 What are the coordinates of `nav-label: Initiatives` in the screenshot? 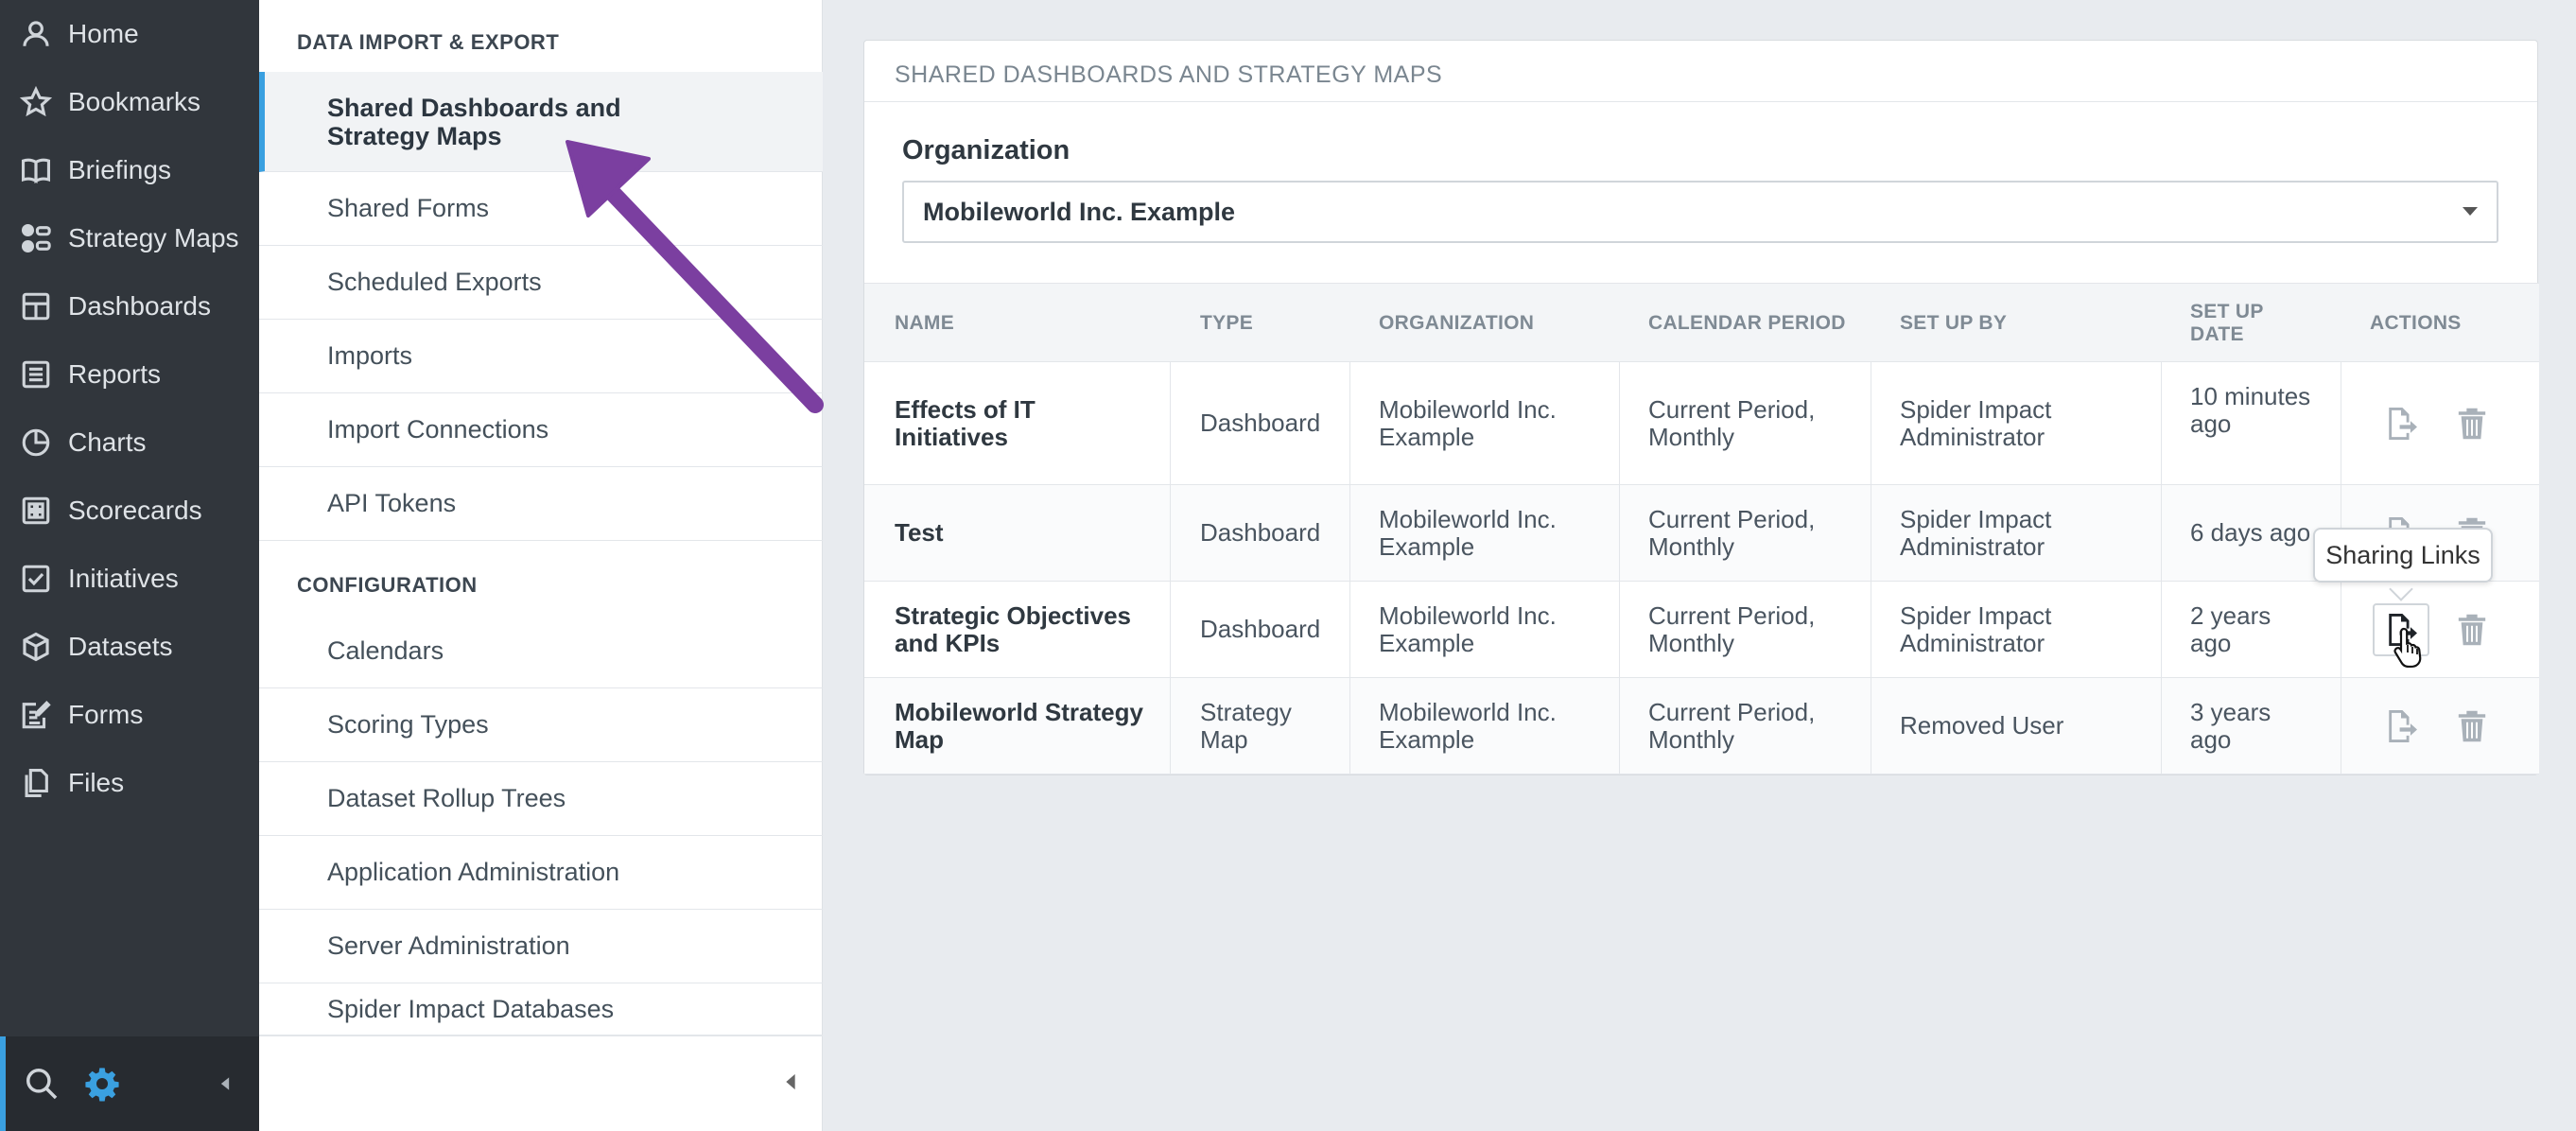 It's located at (123, 578).